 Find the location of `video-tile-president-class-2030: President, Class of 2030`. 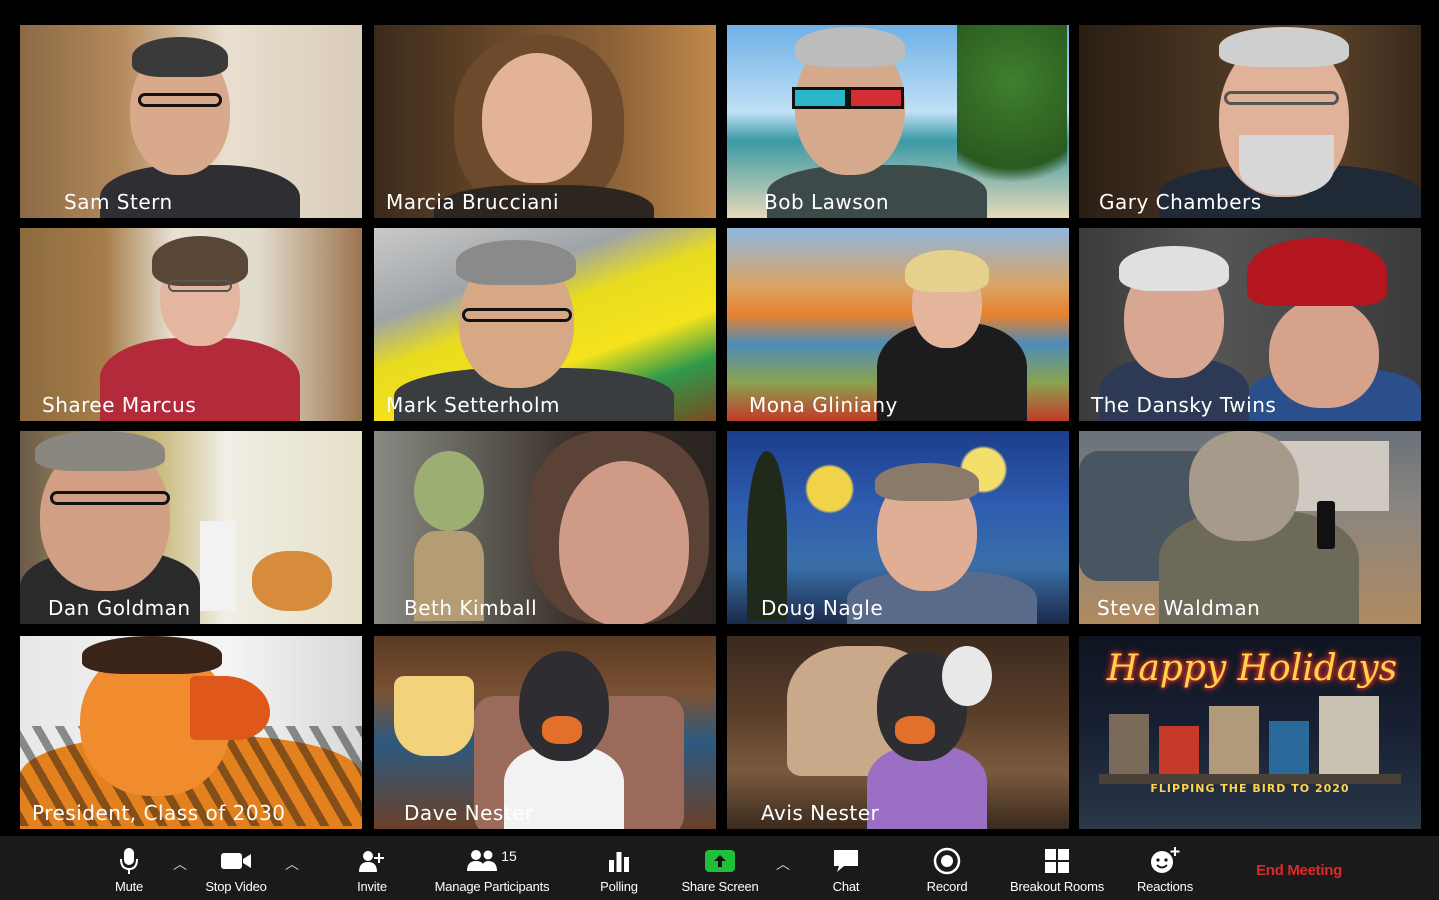

video-tile-president-class-2030: President, Class of 2030 is located at coordinates (191, 732).